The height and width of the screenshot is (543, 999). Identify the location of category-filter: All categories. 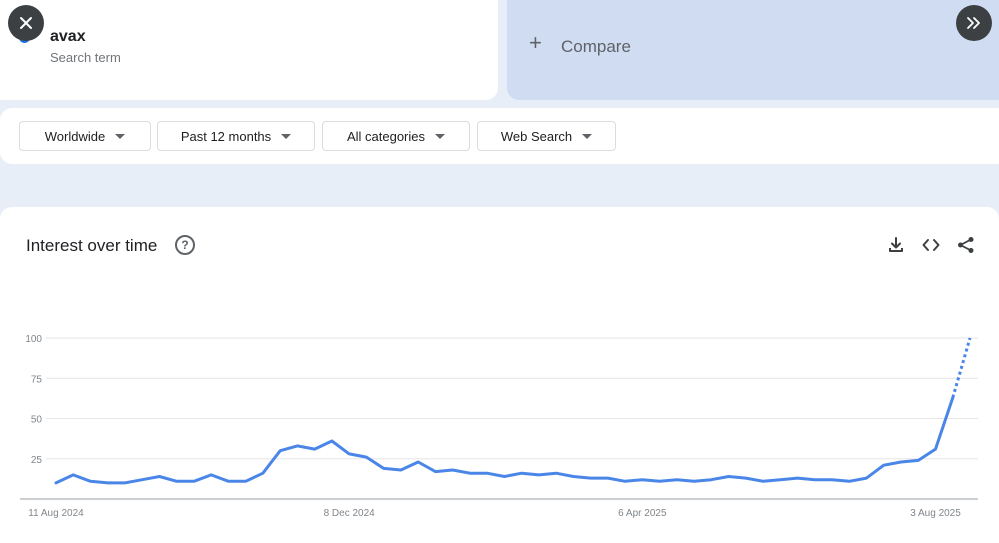
(396, 136).